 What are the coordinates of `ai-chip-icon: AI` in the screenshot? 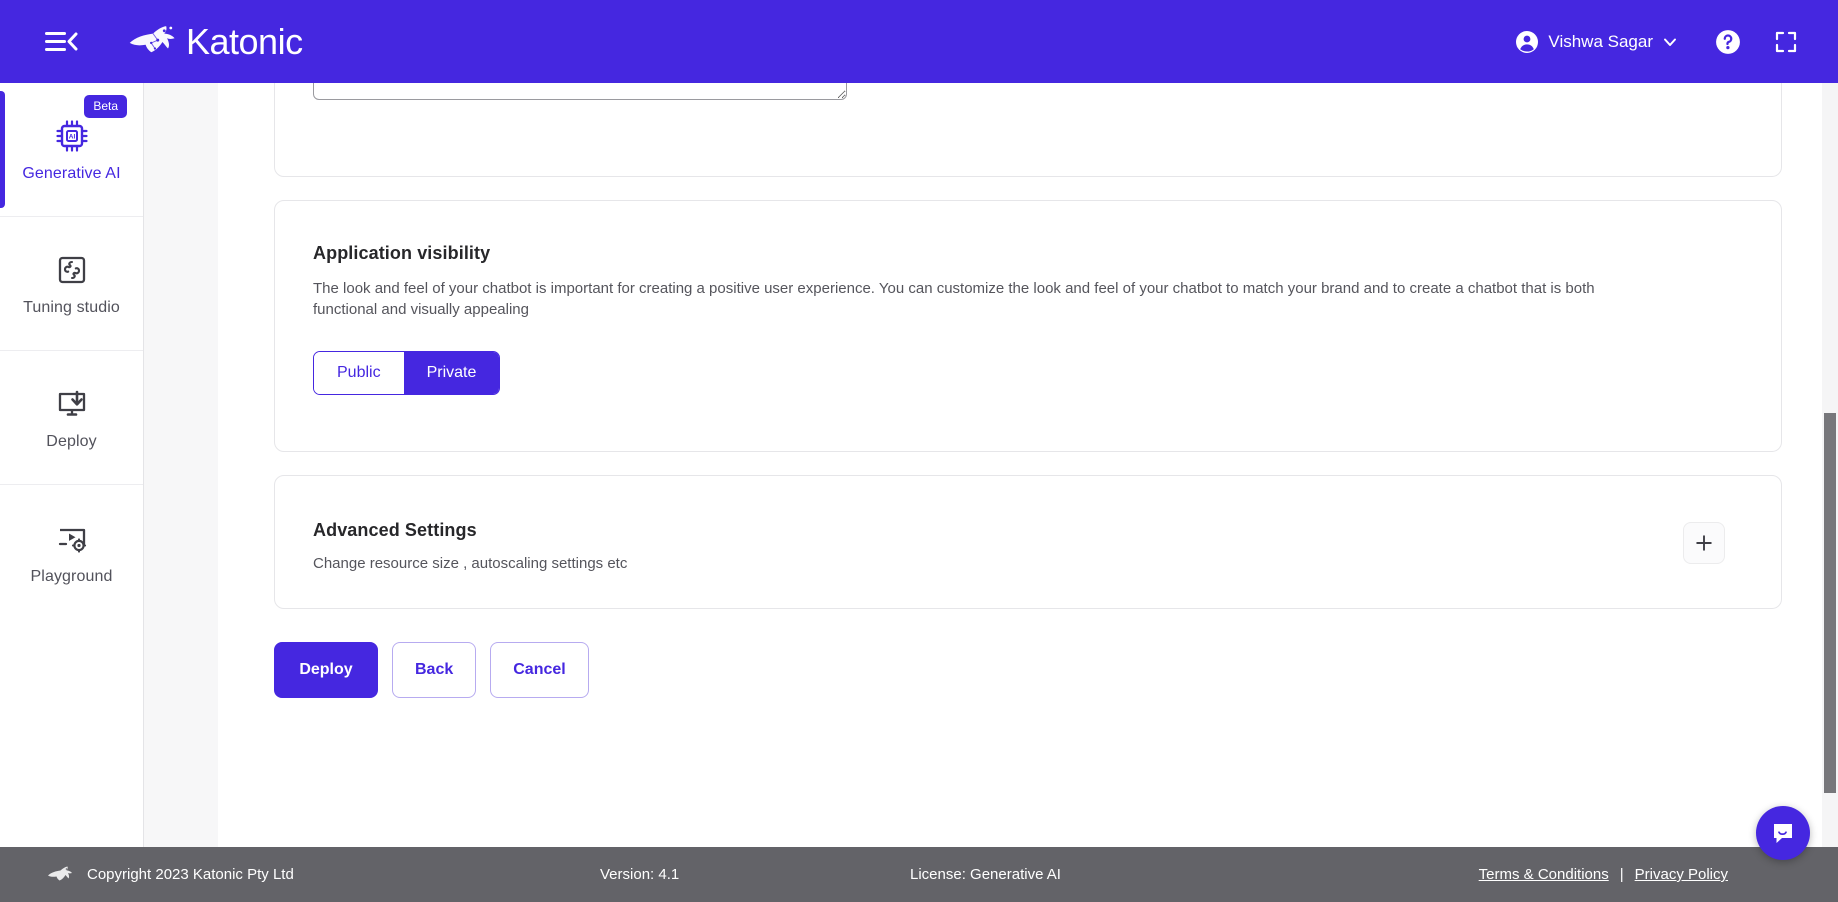 It's located at (71, 136).